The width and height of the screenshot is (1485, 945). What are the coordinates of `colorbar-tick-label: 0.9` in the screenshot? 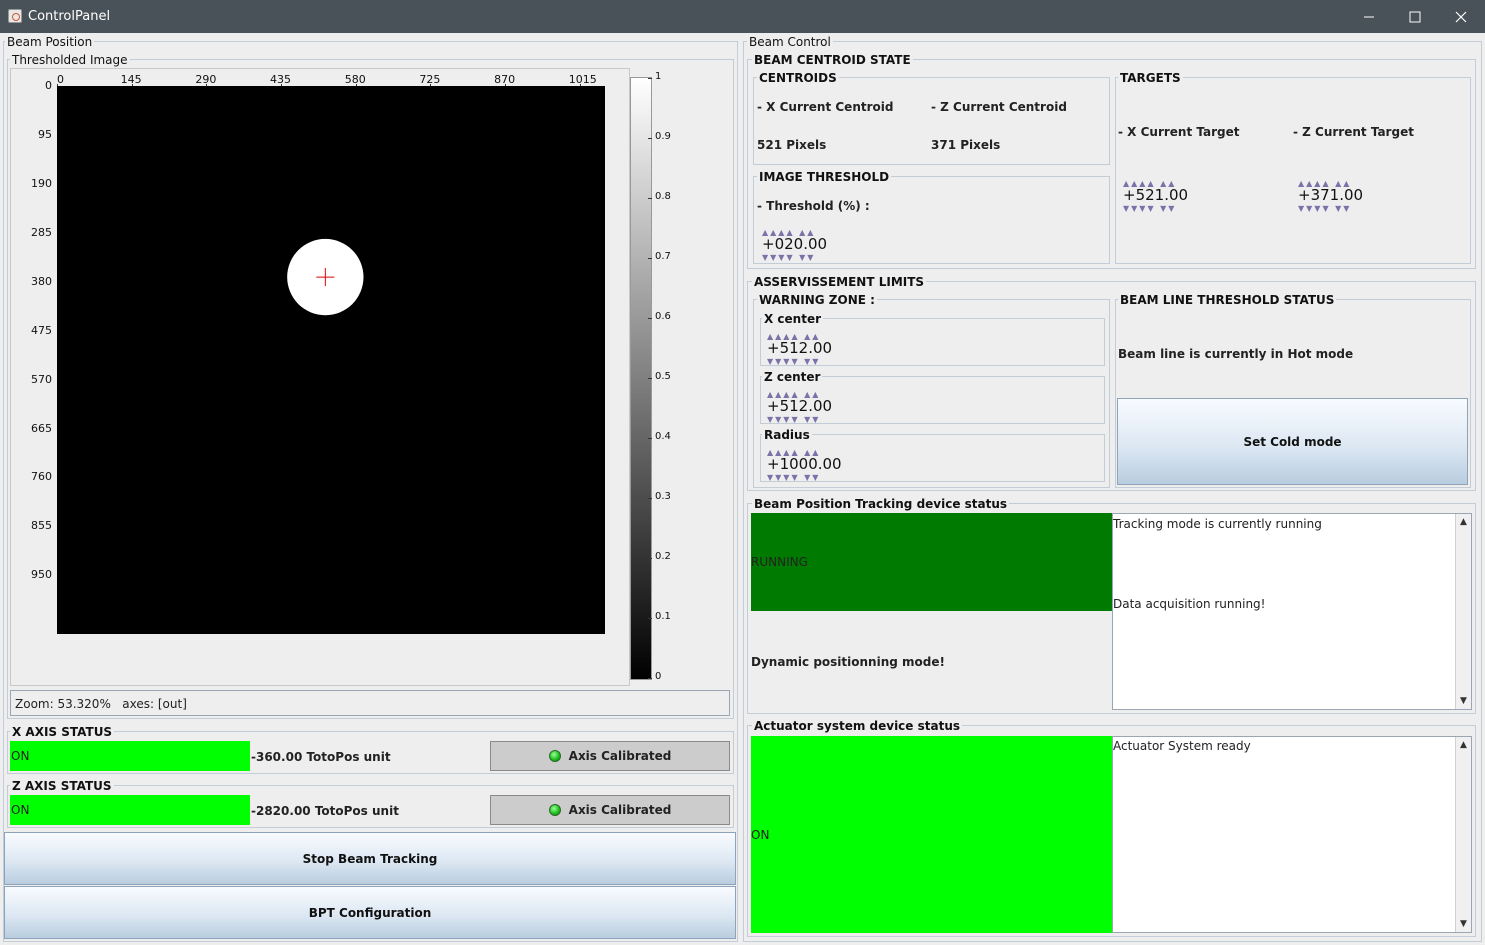 It's located at (663, 136).